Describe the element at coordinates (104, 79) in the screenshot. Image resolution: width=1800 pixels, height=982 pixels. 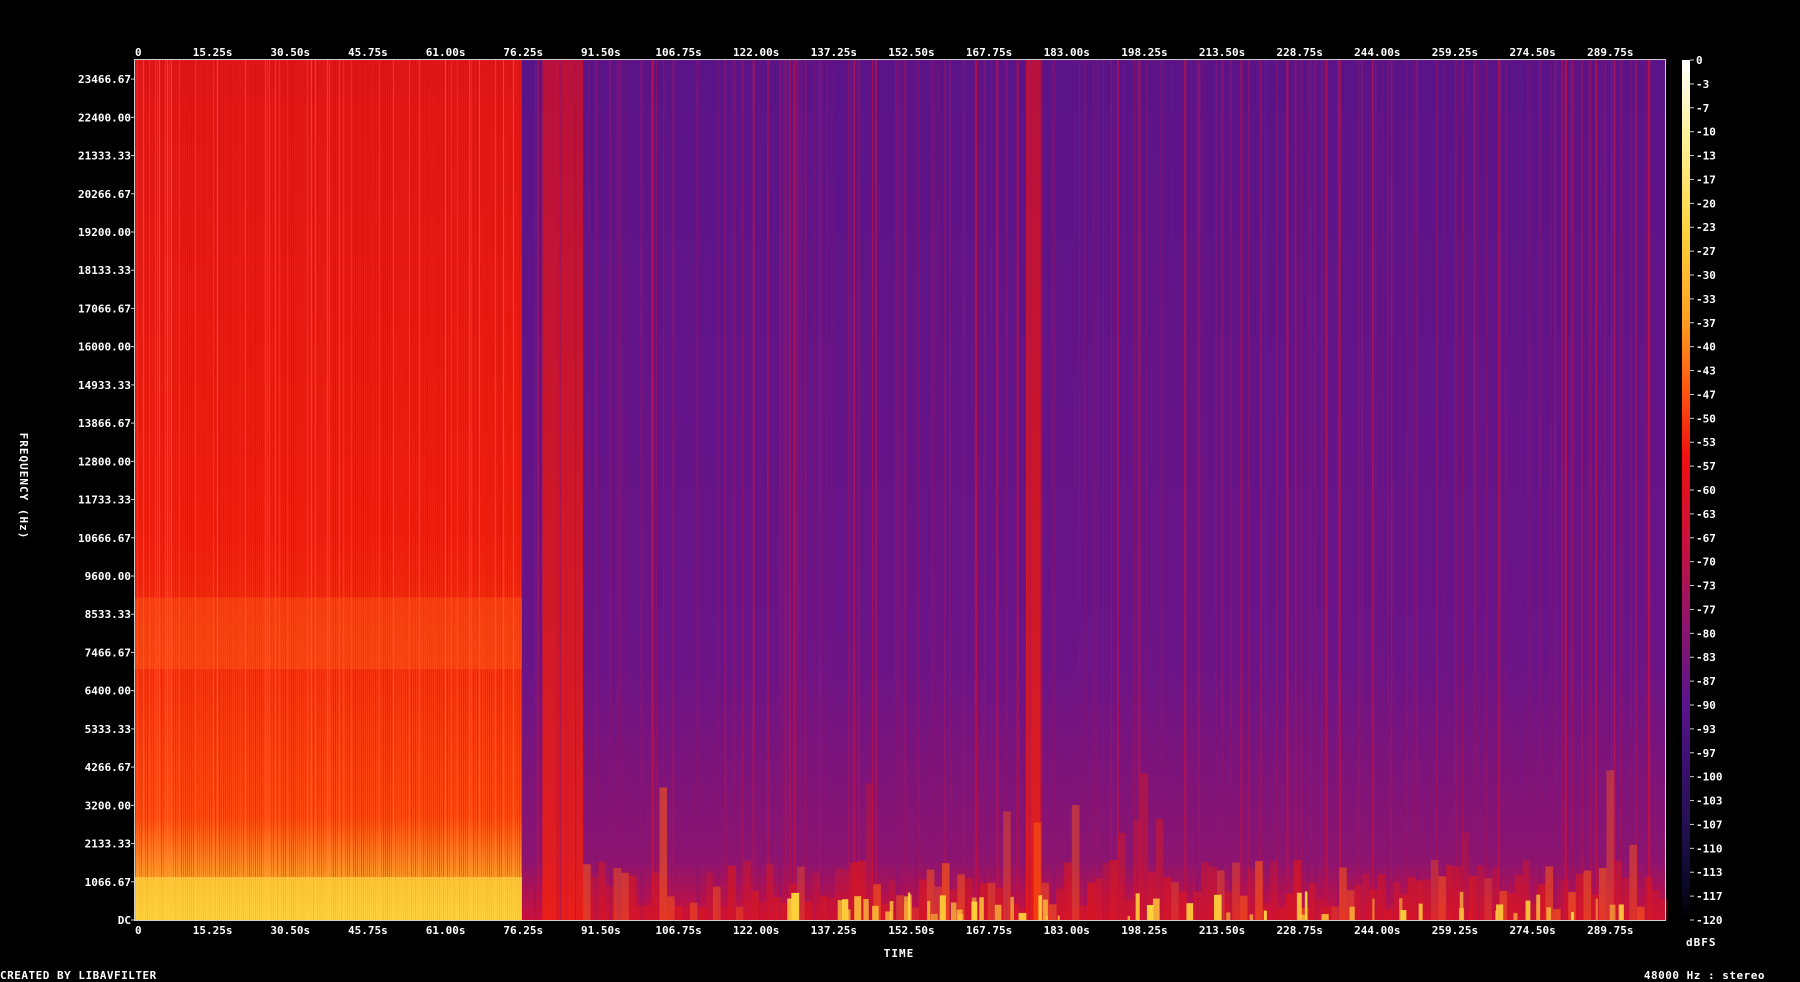
I see `y-tick-label: 23466.67` at that location.